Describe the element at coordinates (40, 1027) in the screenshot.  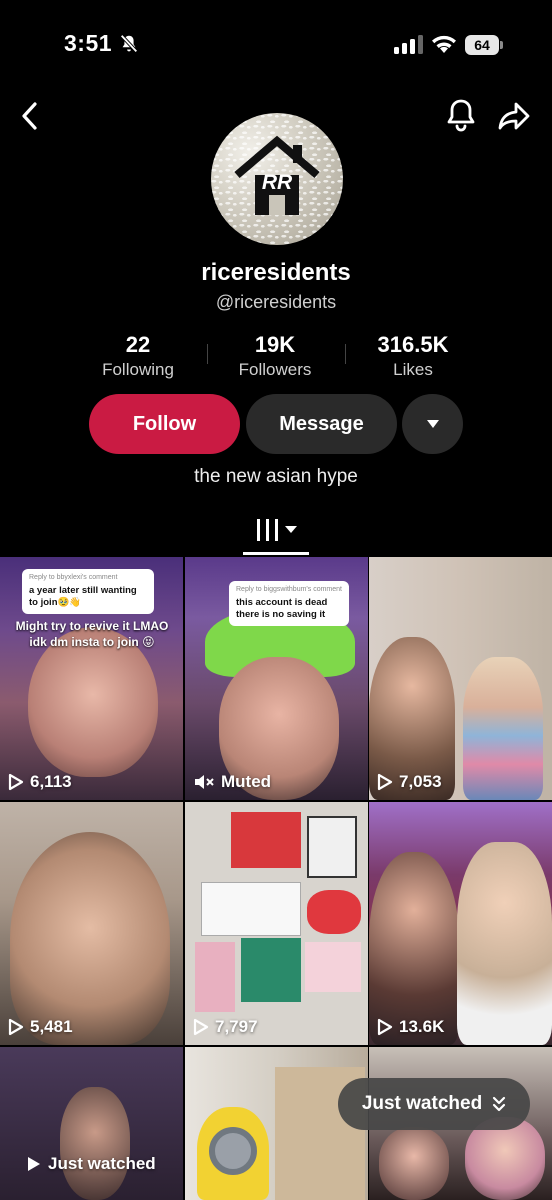
I see `view-count: 5,481` at that location.